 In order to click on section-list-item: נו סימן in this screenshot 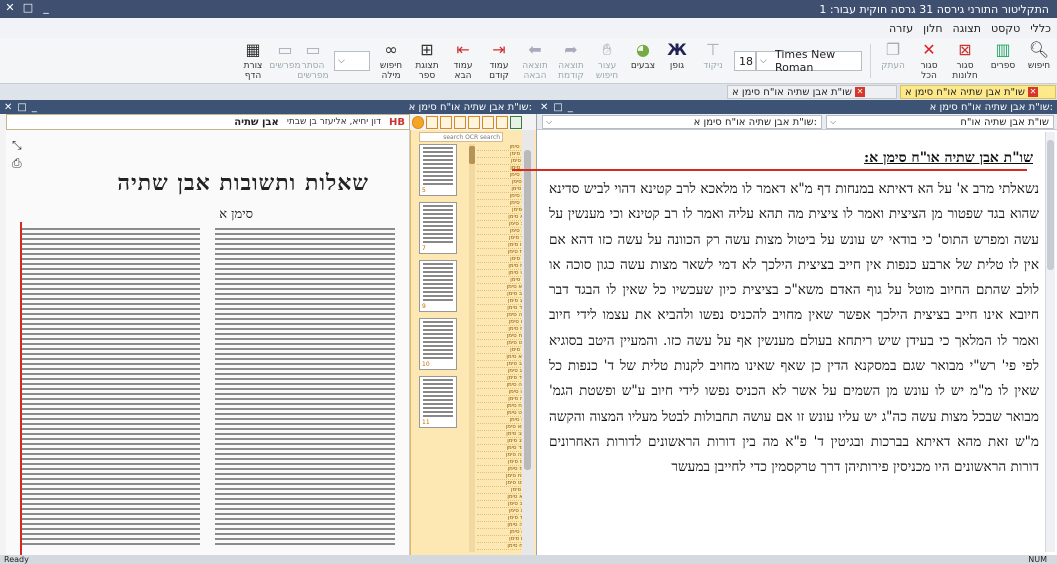, I will do `click(501, 532)`.